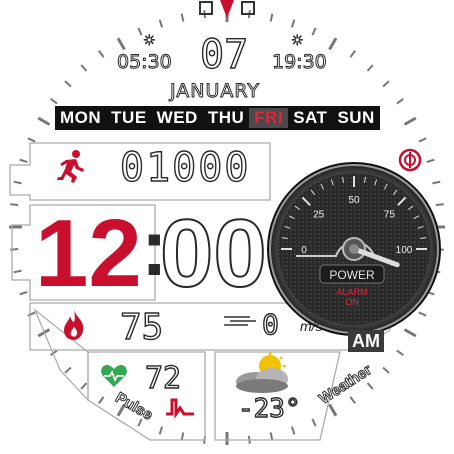  Describe the element at coordinates (177, 117) in the screenshot. I see `weekday-wed: WED` at that location.